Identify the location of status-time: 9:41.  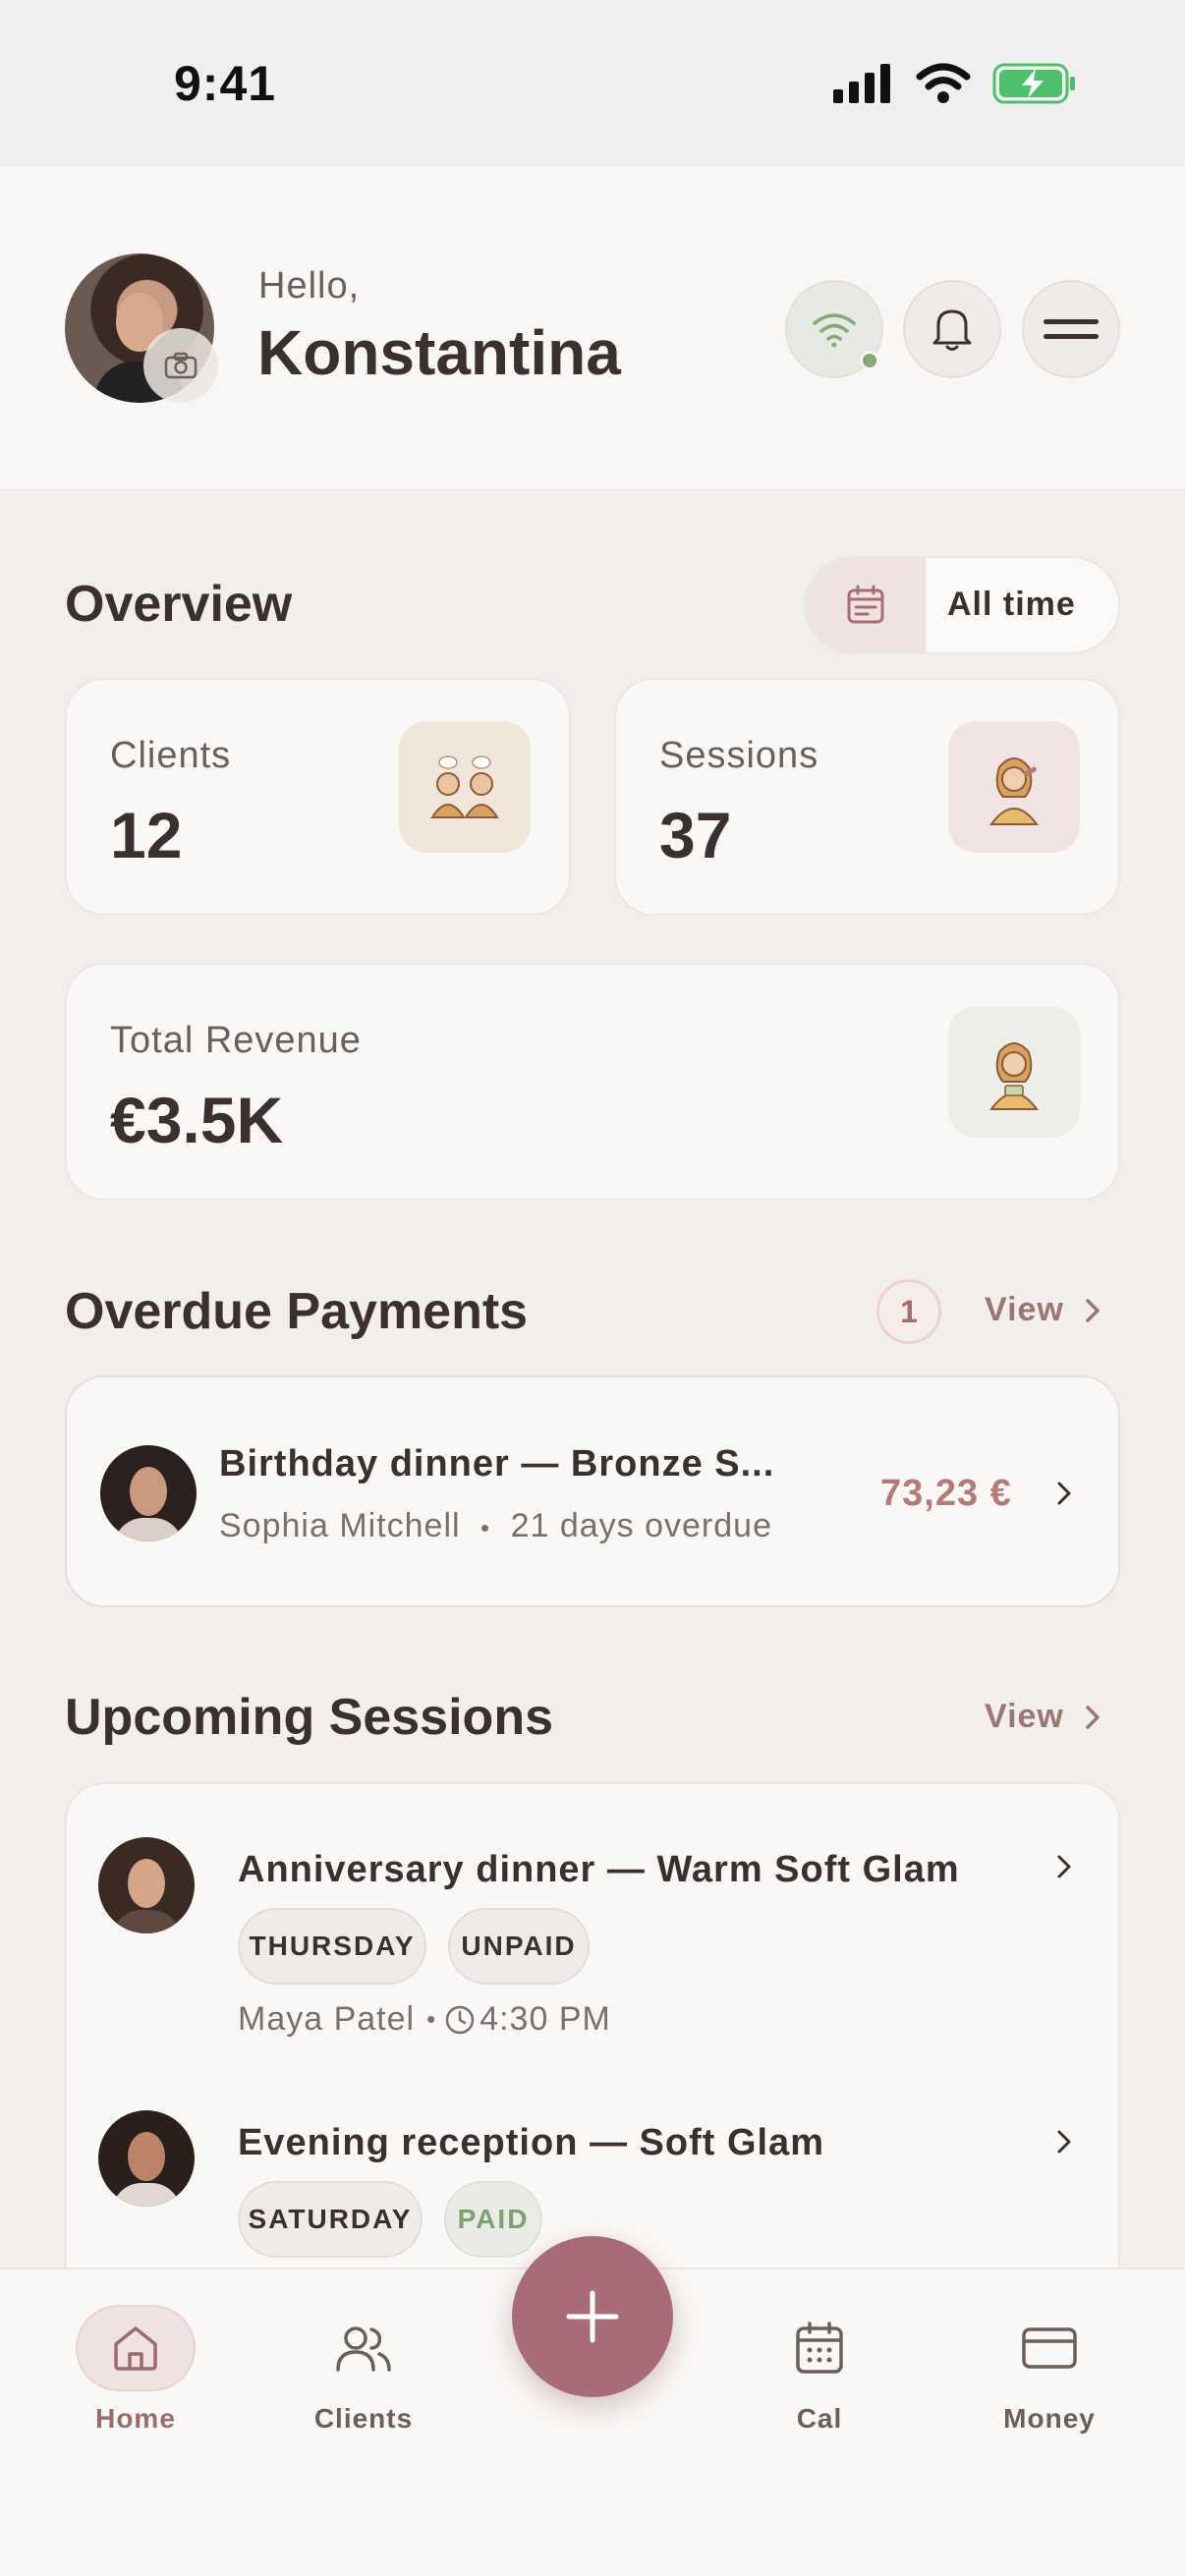
(226, 83).